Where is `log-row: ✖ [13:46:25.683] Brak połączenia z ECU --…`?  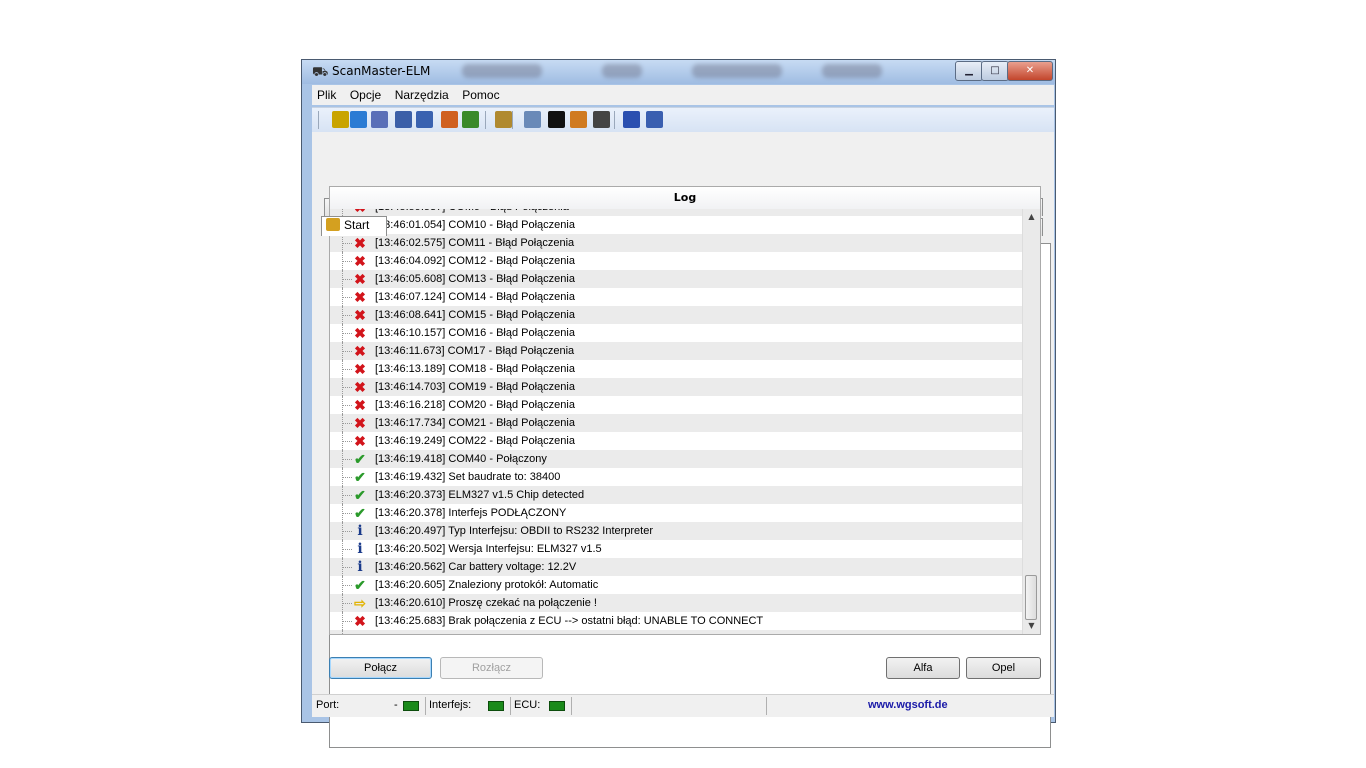
log-row: ✖ [13:46:25.683] Brak połączenia z ECU --… is located at coordinates (676, 621).